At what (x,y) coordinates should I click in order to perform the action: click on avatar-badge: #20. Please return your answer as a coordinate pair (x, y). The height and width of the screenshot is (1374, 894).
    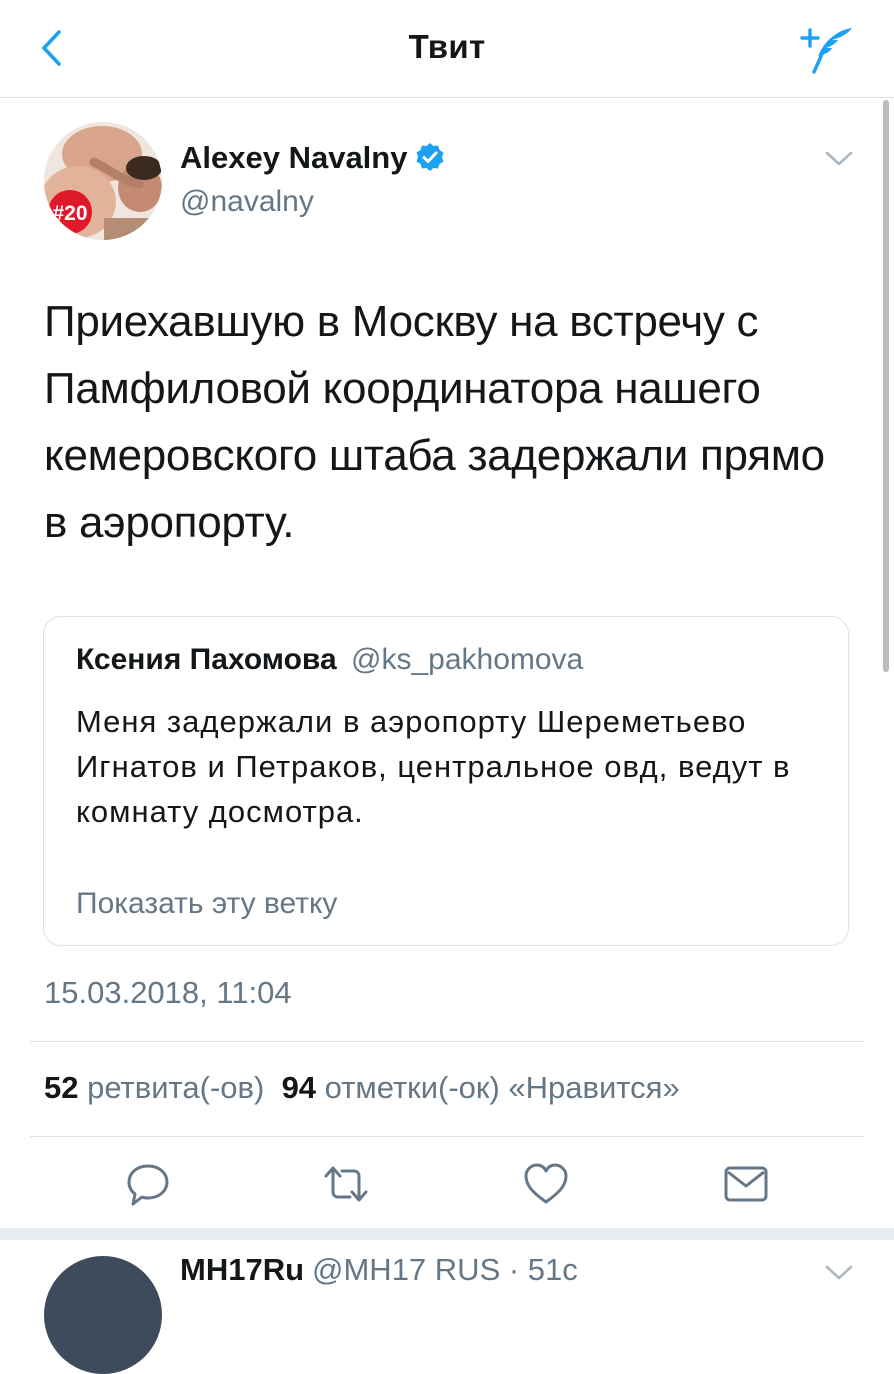
    Looking at the image, I should click on (69, 213).